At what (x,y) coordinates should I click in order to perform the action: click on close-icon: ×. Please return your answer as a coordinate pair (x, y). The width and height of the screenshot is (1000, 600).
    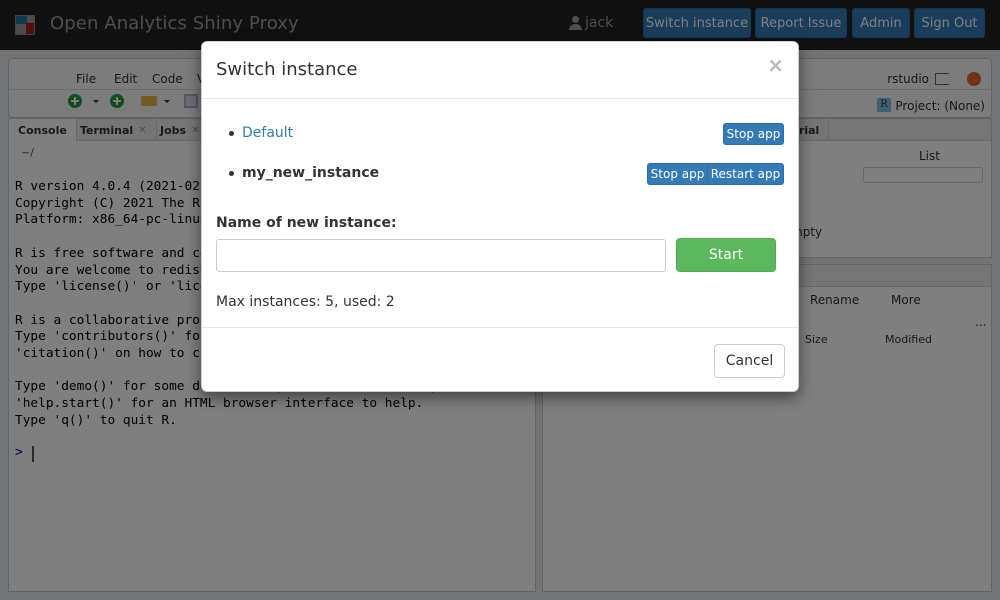
    Looking at the image, I should click on (775, 65).